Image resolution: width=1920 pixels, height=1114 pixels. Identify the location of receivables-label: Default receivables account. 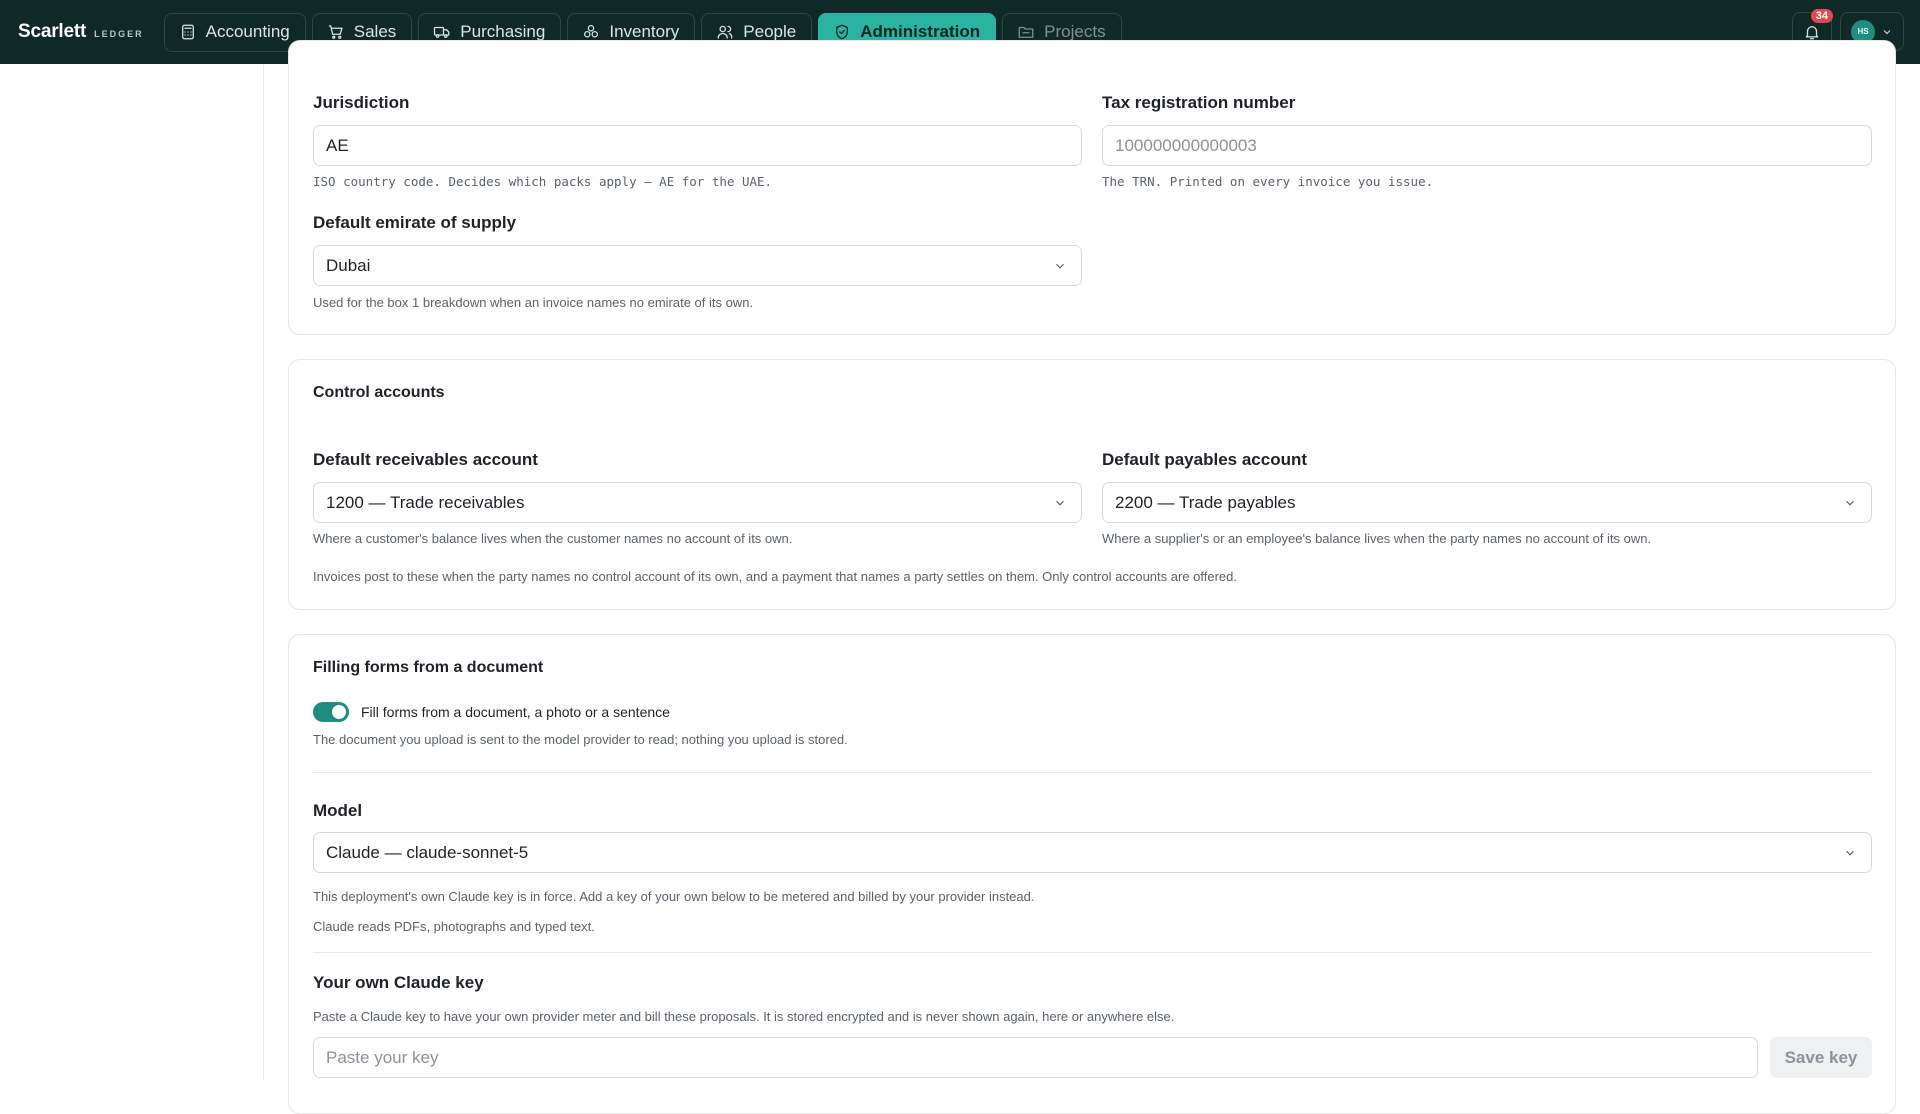
(425, 459).